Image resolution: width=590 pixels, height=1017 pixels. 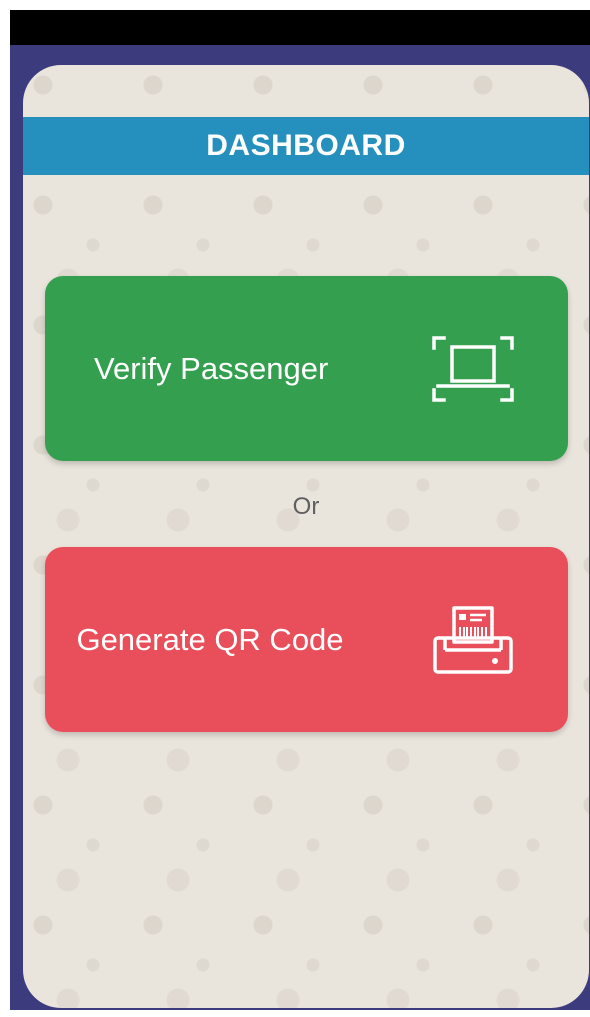 What do you see at coordinates (211, 368) in the screenshot?
I see `verify-passenger-label: Verify Passenger` at bounding box center [211, 368].